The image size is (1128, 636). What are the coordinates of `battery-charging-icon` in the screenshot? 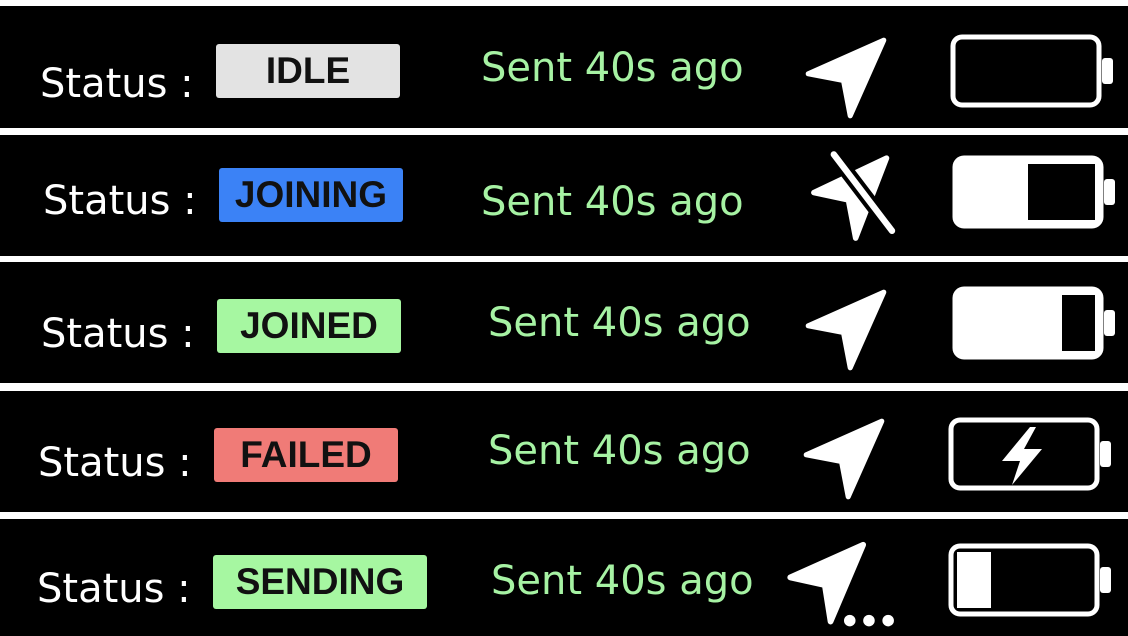 It's located at (1029, 454).